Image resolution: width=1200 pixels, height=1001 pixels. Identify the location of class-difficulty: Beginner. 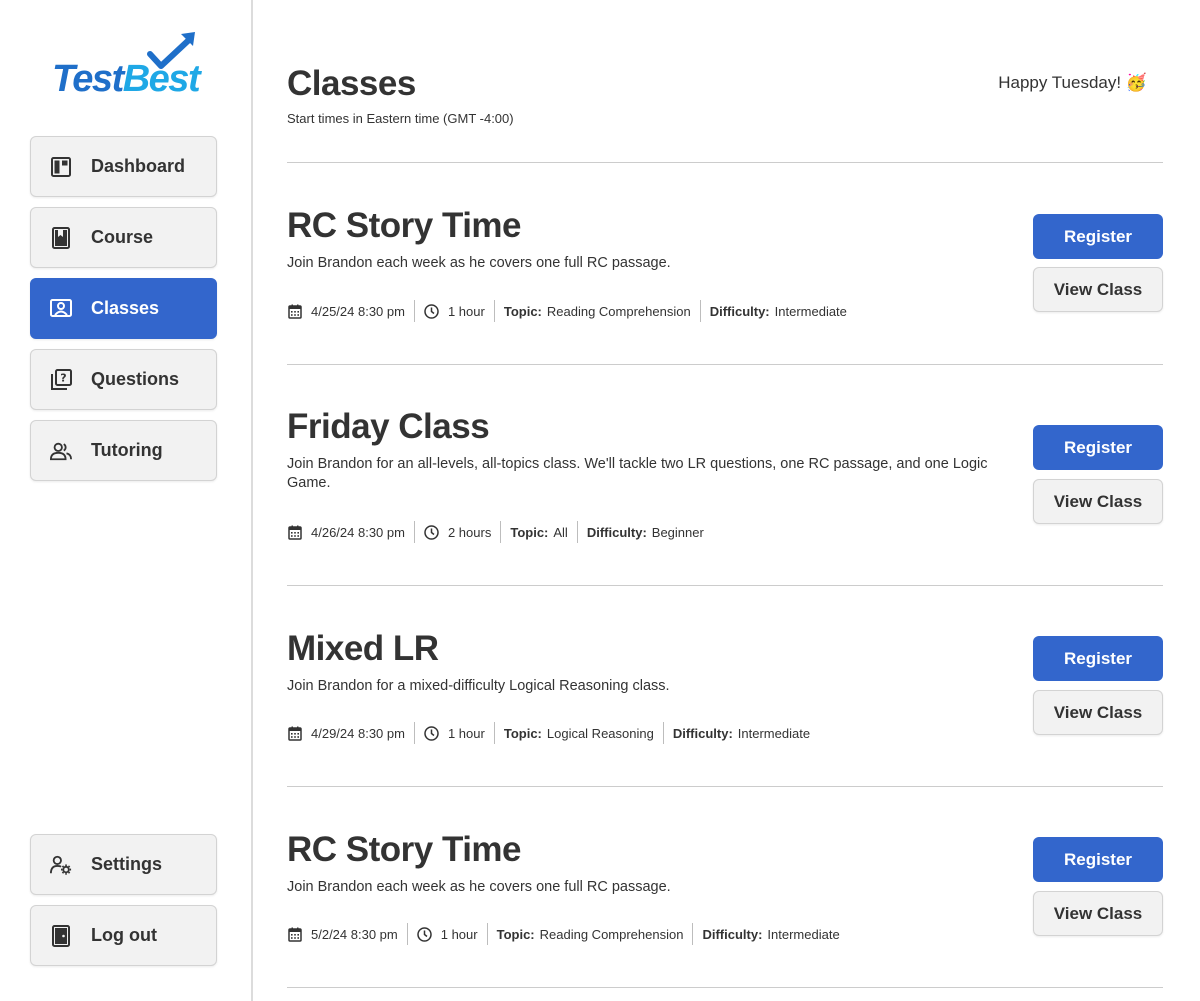
(677, 532).